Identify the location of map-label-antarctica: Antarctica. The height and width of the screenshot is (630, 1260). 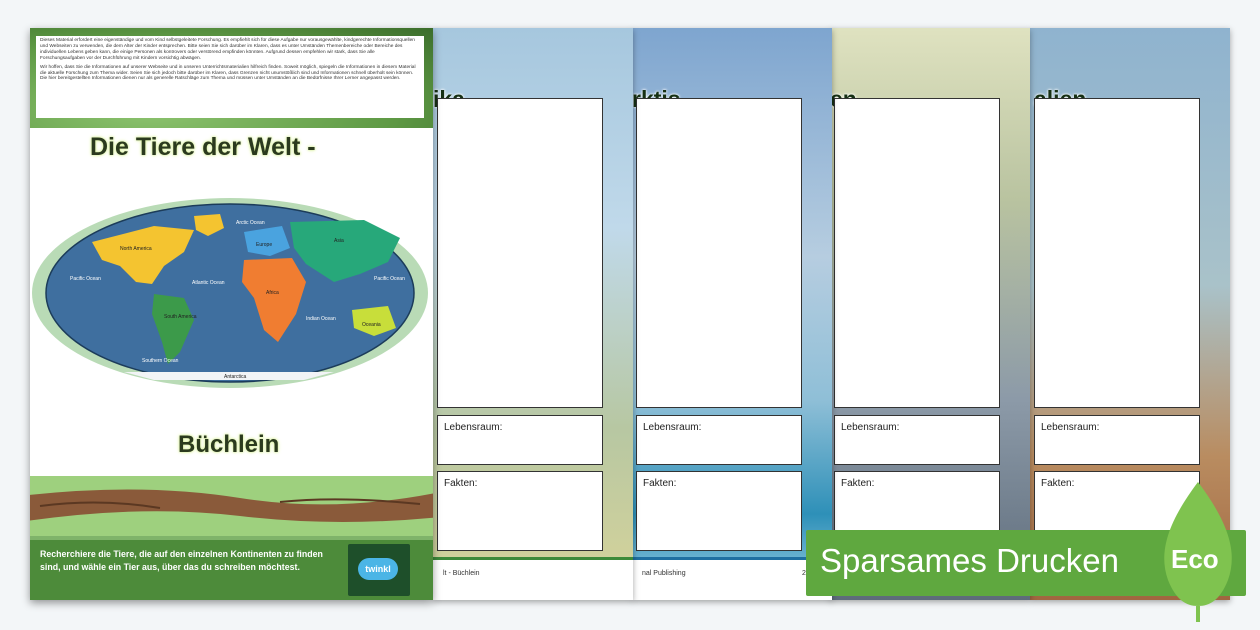
(235, 377).